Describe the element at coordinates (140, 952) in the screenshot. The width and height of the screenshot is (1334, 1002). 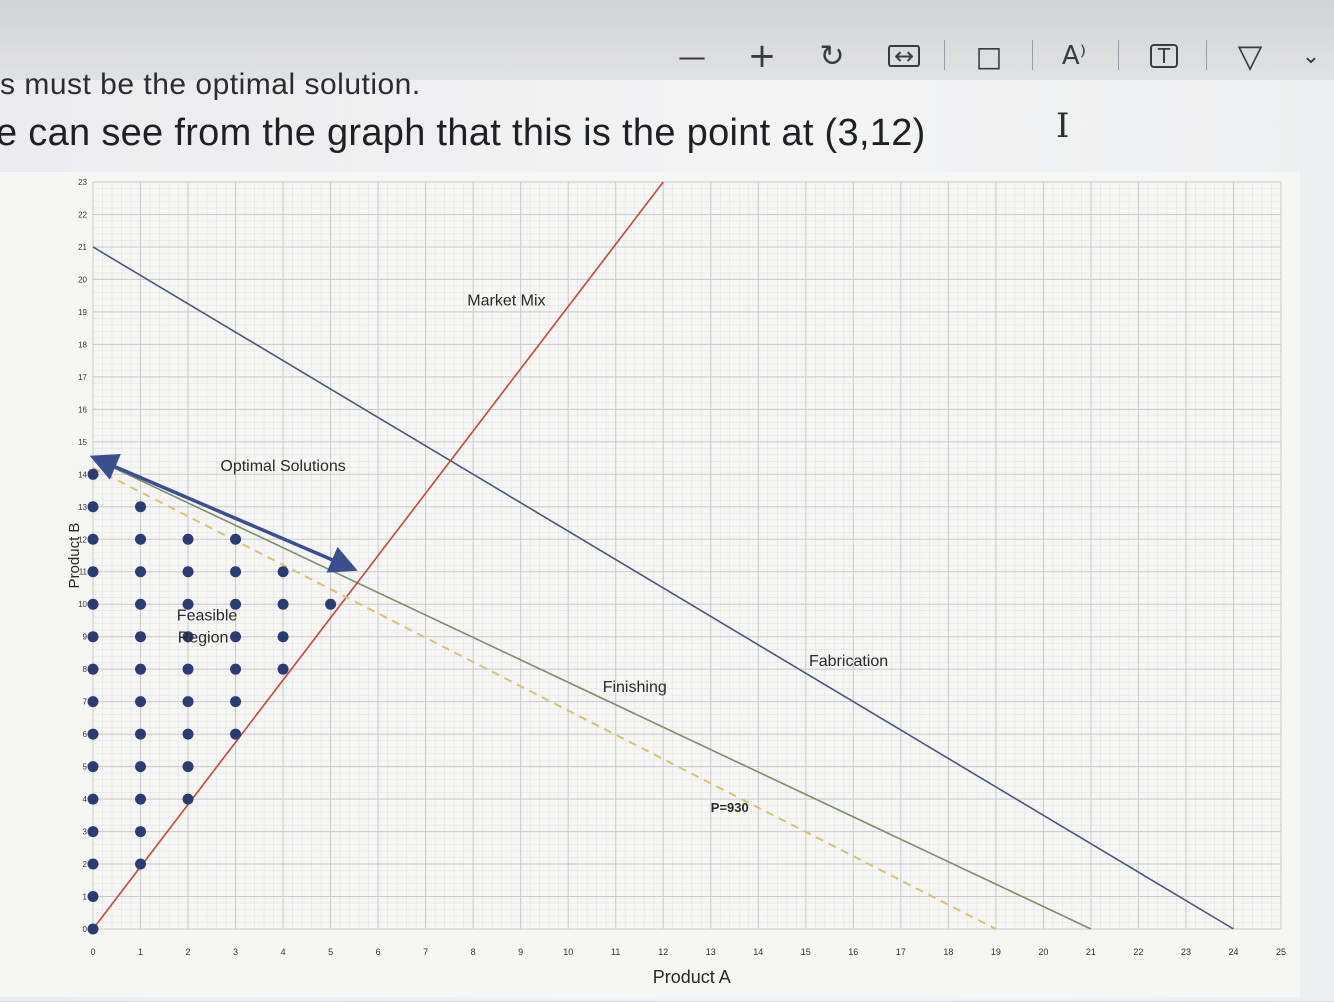
I see `x-tick-label: 1` at that location.